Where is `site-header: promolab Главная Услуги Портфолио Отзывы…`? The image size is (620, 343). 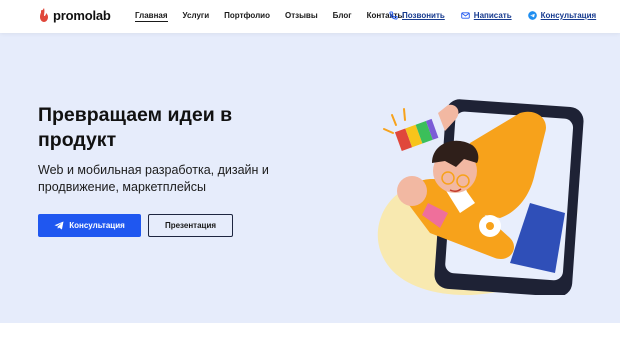
site-header: promolab Главная Услуги Портфолио Отзывы… is located at coordinates (310, 16).